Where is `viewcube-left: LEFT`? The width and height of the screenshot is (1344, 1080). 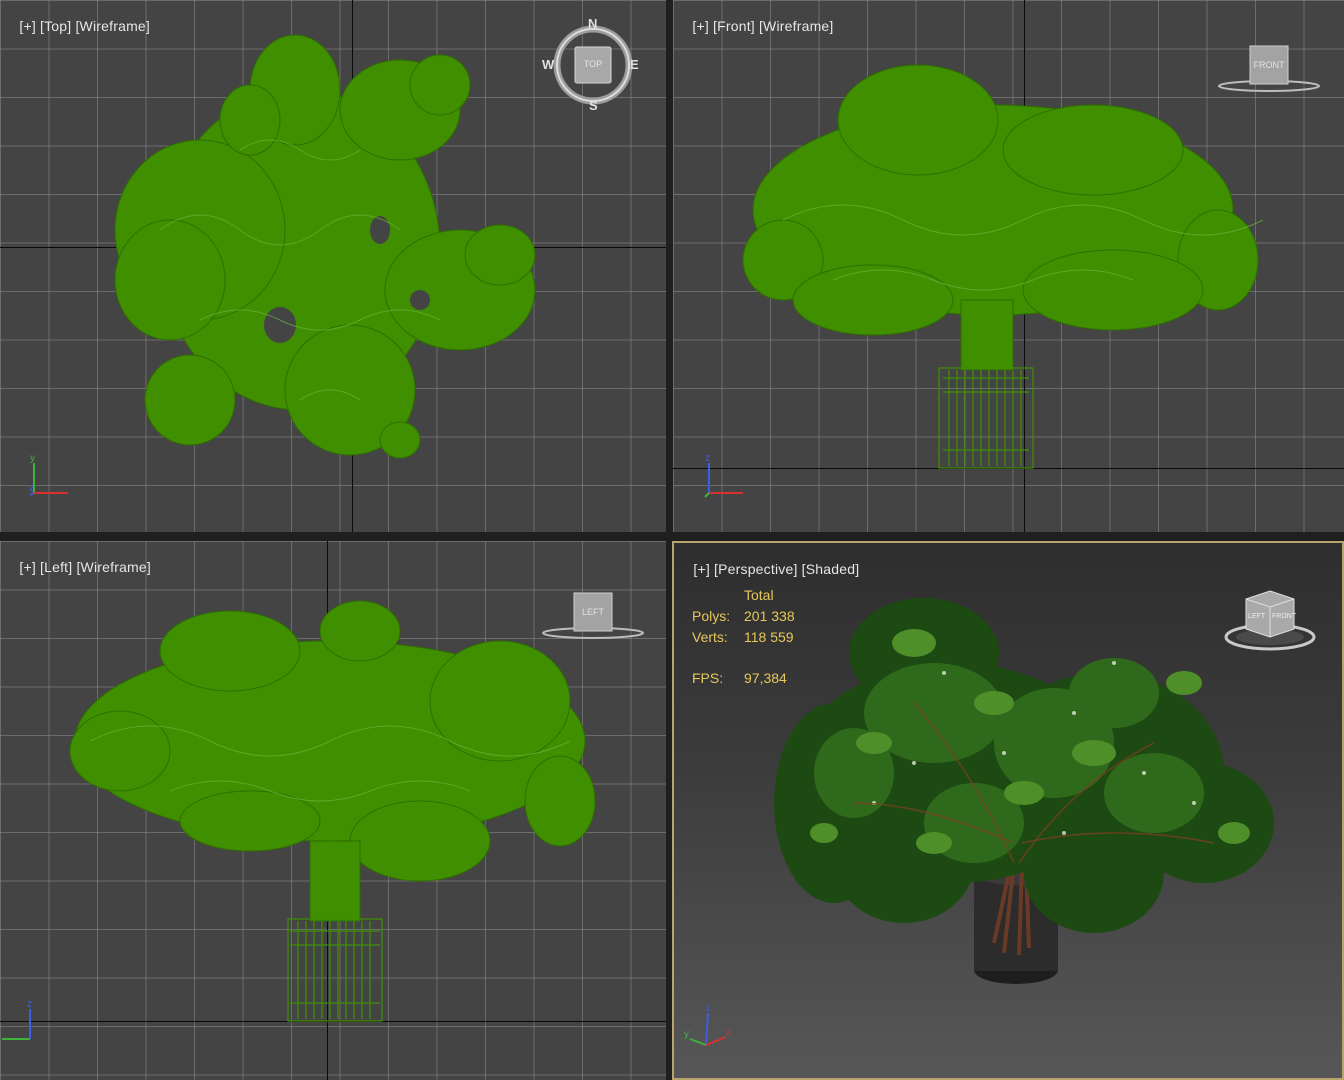 viewcube-left: LEFT is located at coordinates (593, 616).